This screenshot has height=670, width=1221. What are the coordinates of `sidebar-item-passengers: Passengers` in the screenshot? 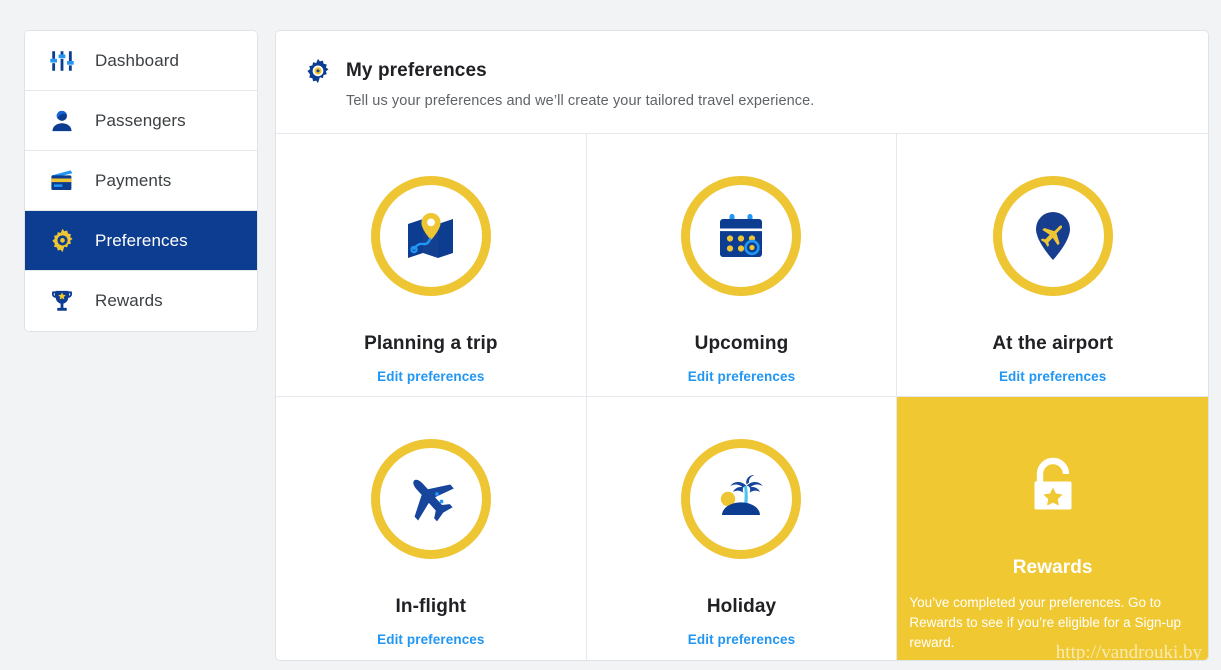 It's located at (141, 121).